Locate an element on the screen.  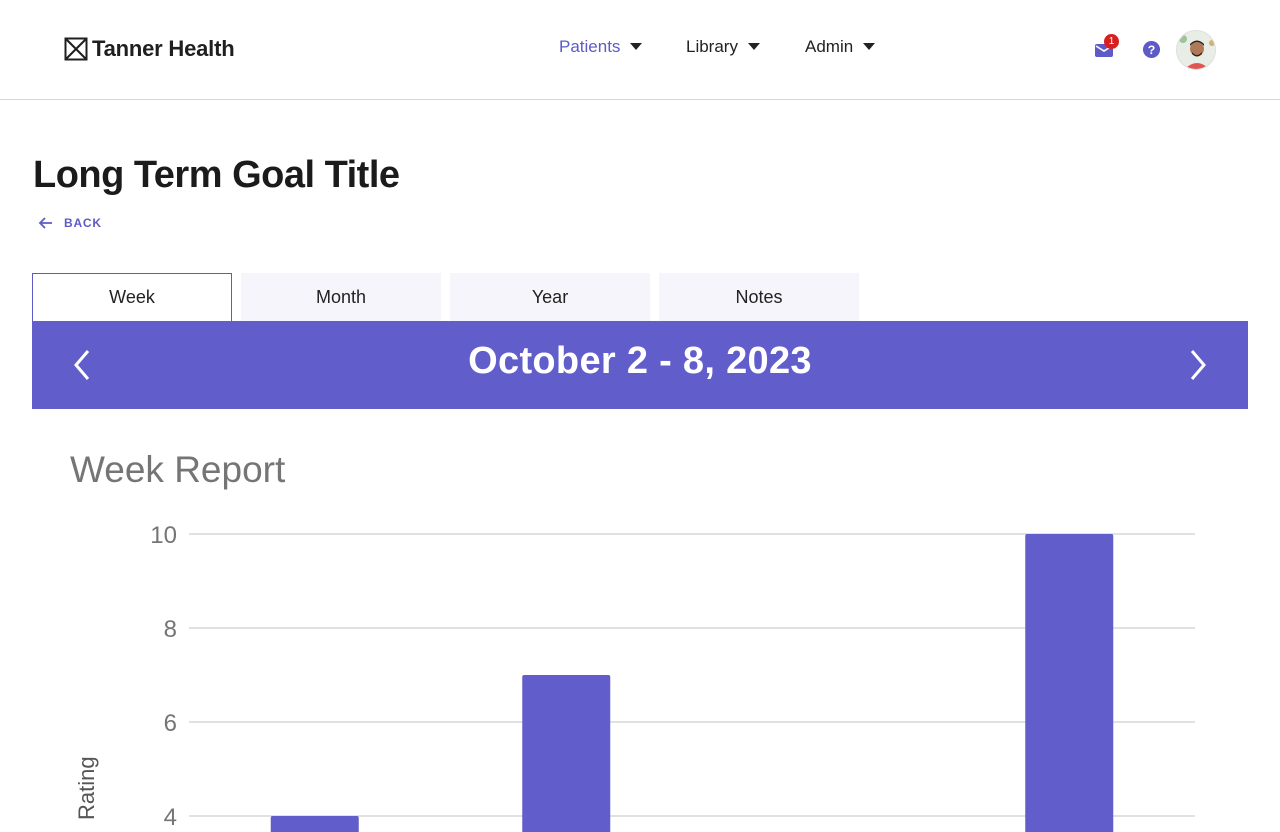
back-link: BACK is located at coordinates (70, 223).